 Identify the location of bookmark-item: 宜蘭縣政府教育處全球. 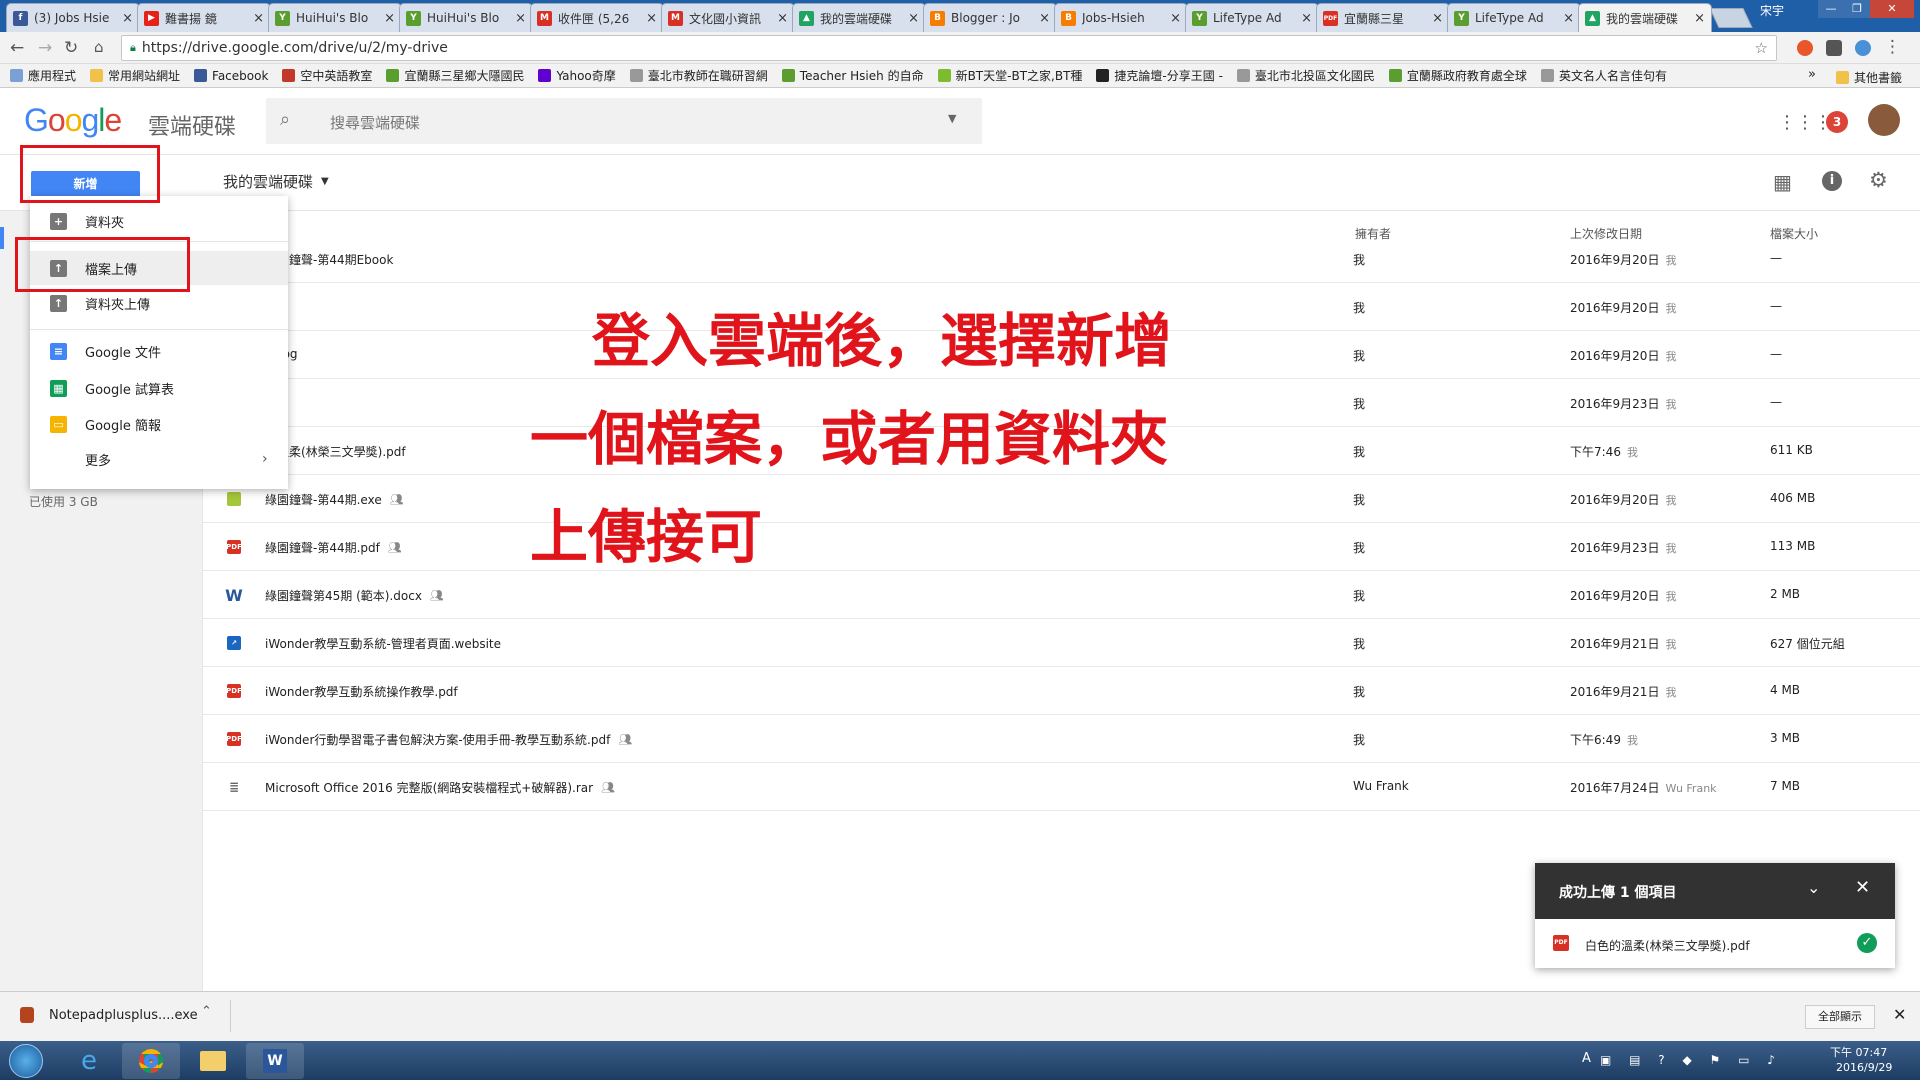
(1457, 75).